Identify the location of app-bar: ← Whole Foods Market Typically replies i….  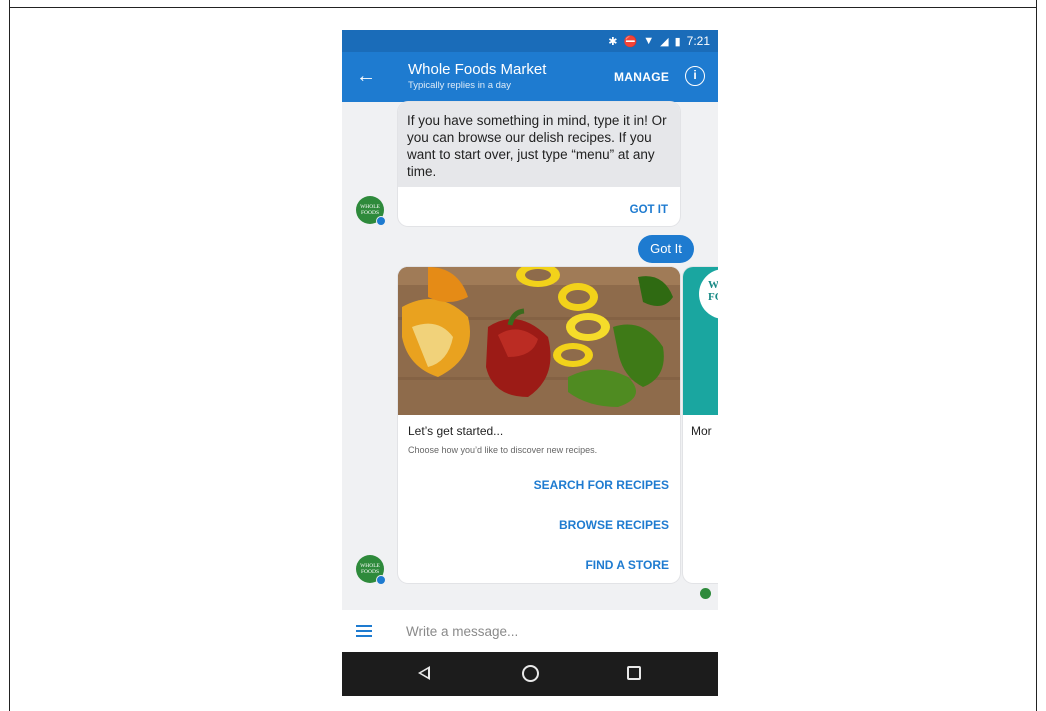
(530, 77).